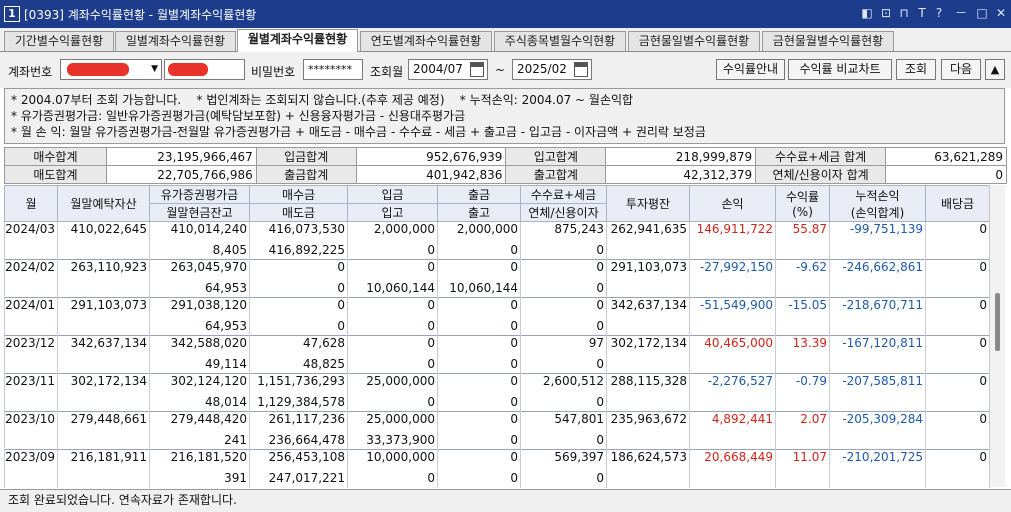 This screenshot has height=512, width=1011. Describe the element at coordinates (181, 174) in the screenshot. I see `summary-value: 22,705,766,986` at that location.